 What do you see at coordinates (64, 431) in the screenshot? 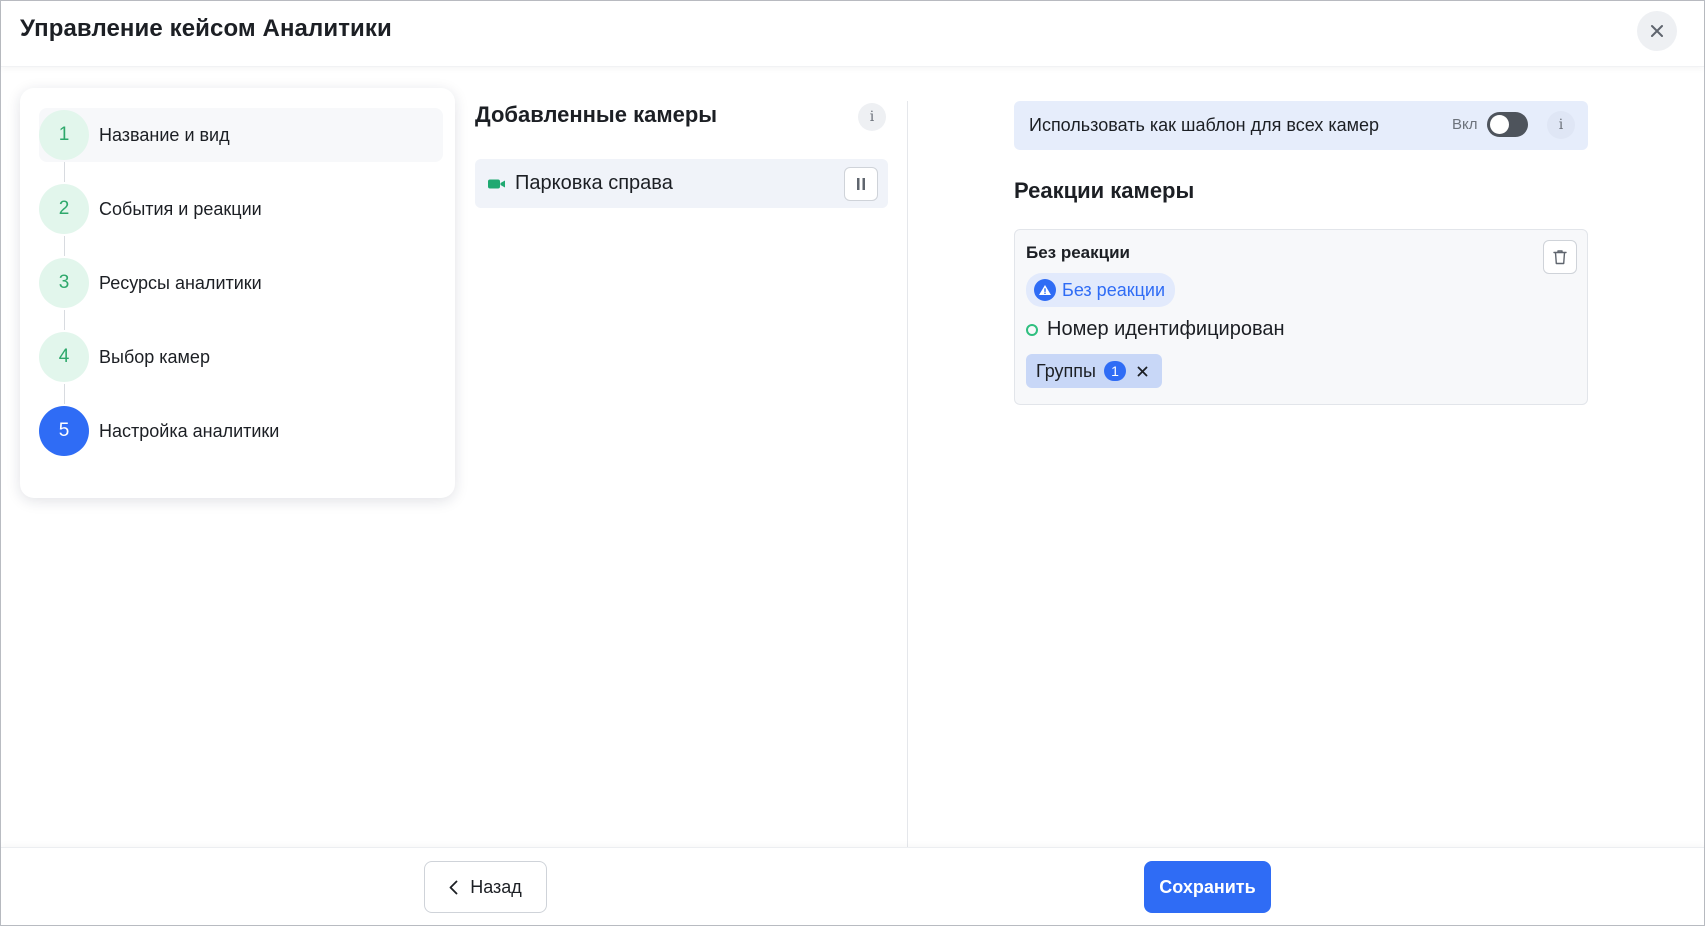
I see `step-number: 5` at bounding box center [64, 431].